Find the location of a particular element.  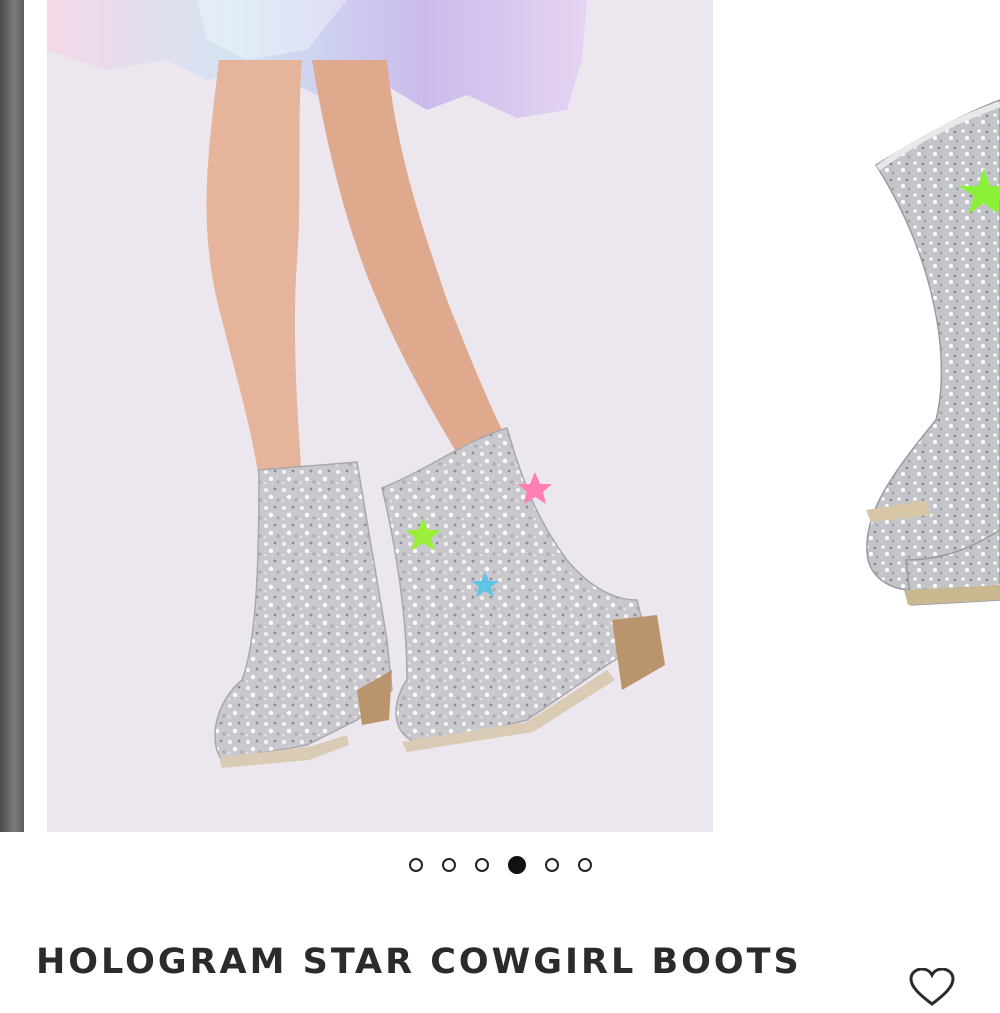

carousel-dot-4-active is located at coordinates (516, 865).